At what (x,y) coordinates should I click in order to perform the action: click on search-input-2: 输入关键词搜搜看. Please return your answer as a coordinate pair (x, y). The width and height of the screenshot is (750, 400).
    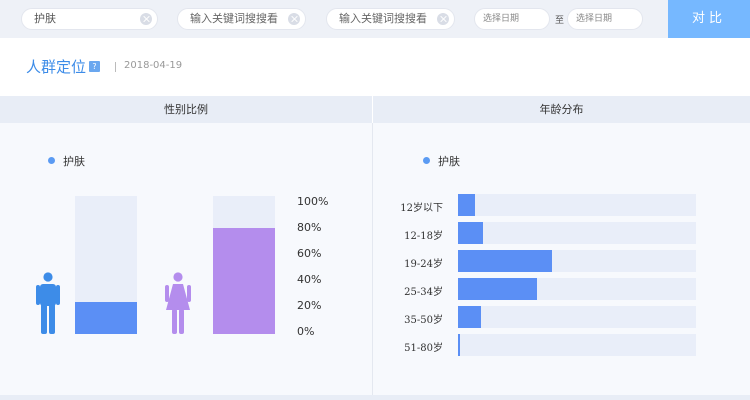
    Looking at the image, I should click on (241, 19).